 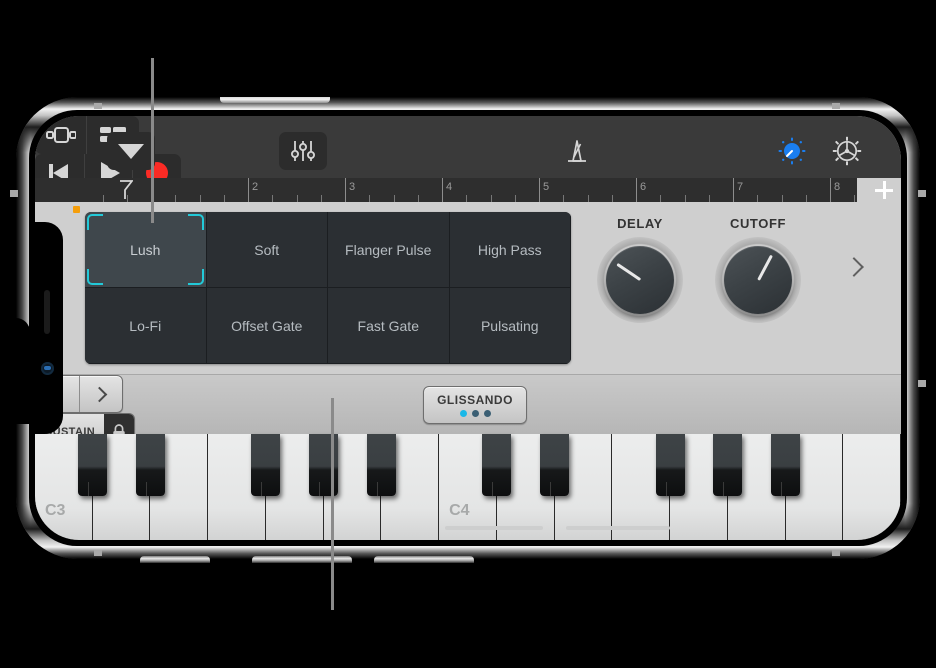 I want to click on piano-keyboard: C3 C4, so click(x=468, y=487).